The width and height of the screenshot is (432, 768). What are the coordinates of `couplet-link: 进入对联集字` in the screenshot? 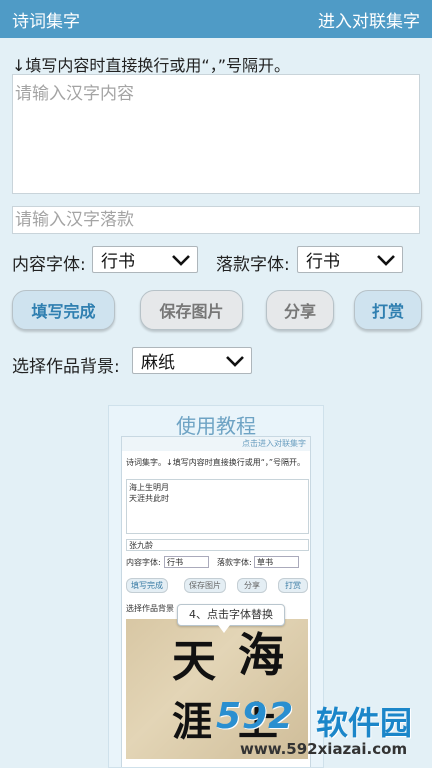 It's located at (369, 19).